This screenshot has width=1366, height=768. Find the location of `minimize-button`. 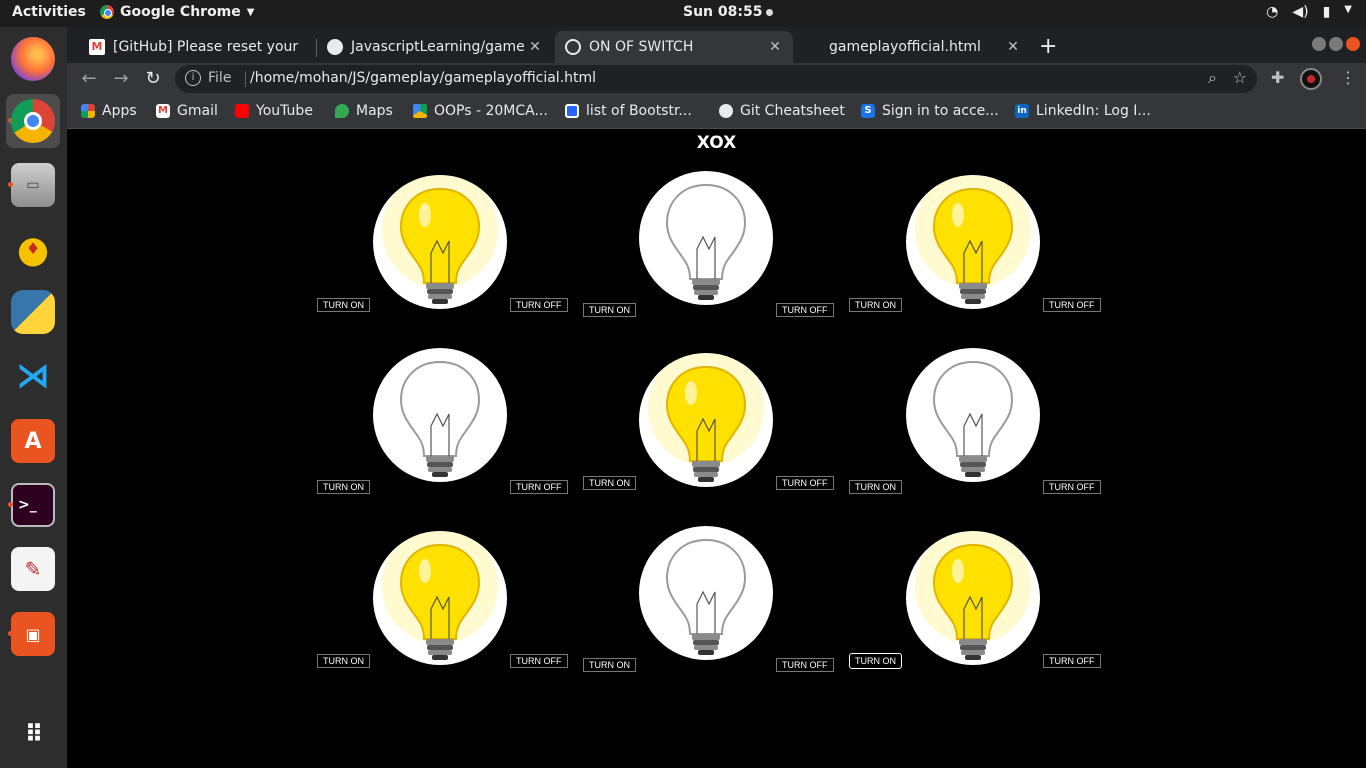

minimize-button is located at coordinates (1319, 44).